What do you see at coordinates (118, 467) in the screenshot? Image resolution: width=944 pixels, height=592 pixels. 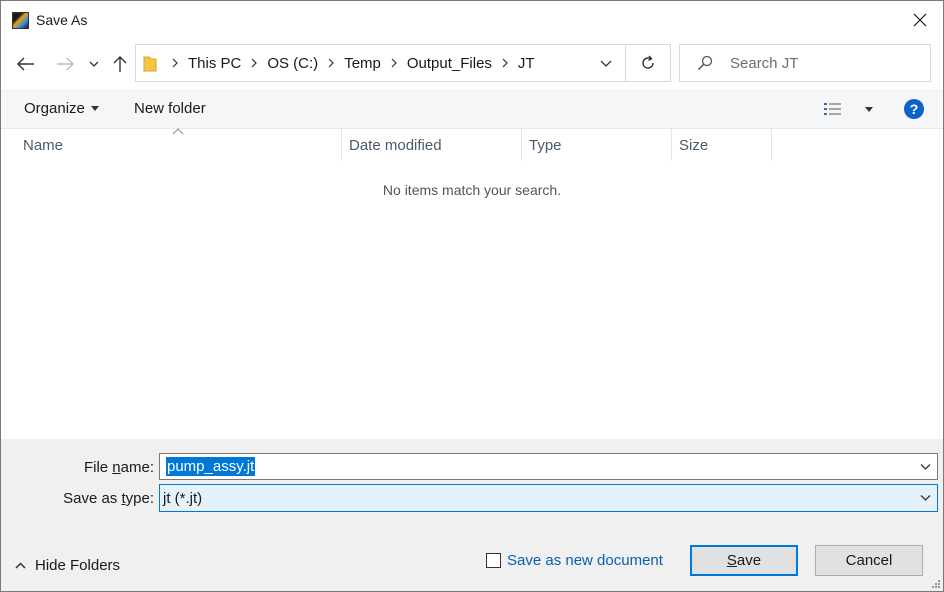 I see `file-name-label: File name:` at bounding box center [118, 467].